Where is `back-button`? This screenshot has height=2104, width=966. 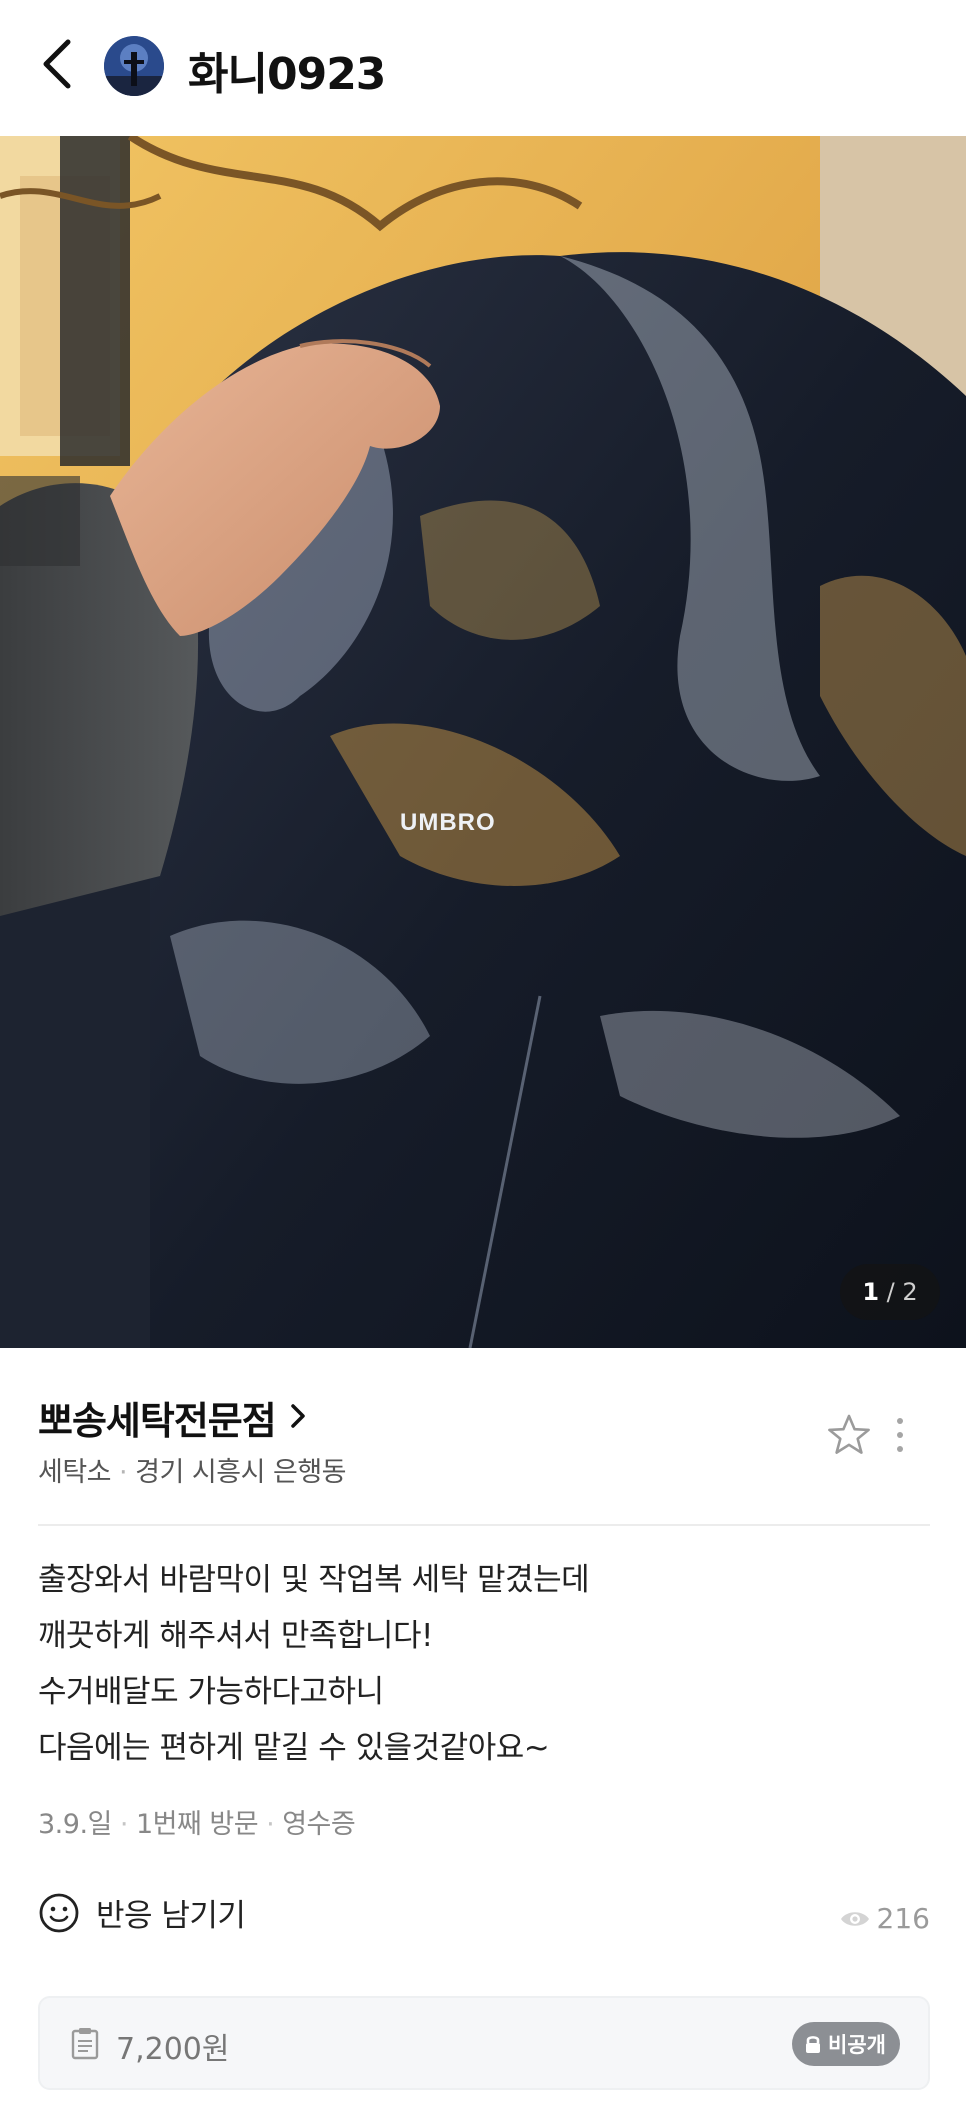 back-button is located at coordinates (58, 64).